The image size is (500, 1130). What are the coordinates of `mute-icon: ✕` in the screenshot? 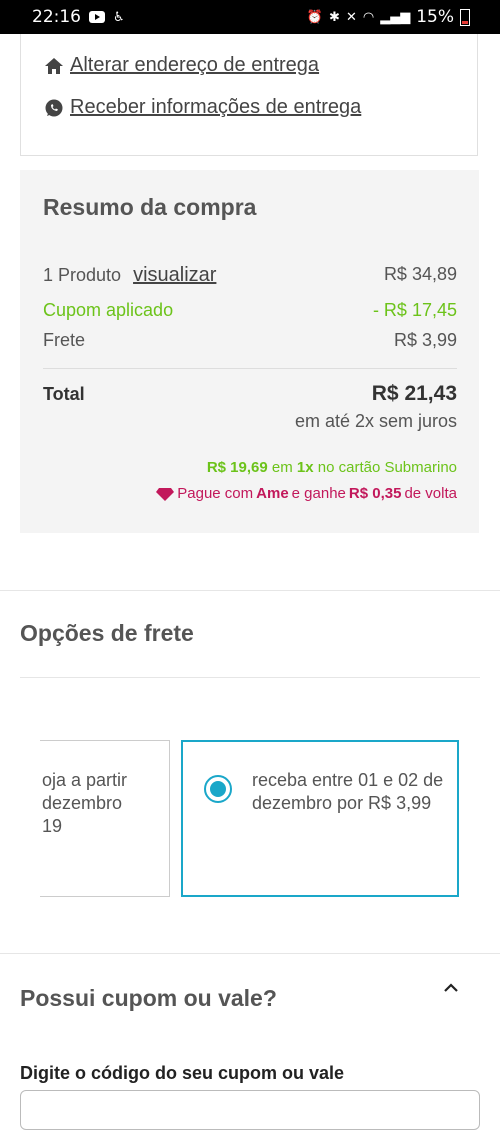 It's located at (351, 17).